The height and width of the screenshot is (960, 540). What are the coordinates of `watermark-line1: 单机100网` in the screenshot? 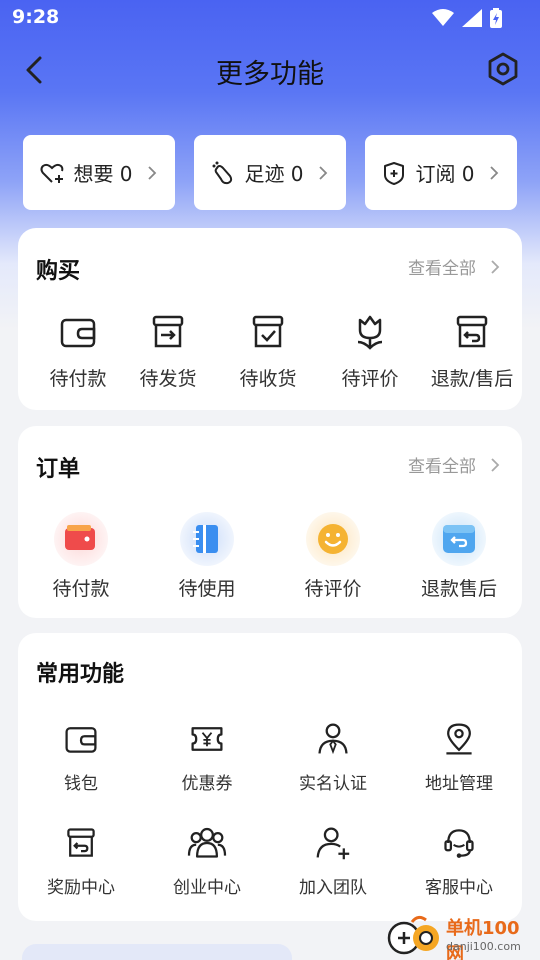 It's located at (483, 939).